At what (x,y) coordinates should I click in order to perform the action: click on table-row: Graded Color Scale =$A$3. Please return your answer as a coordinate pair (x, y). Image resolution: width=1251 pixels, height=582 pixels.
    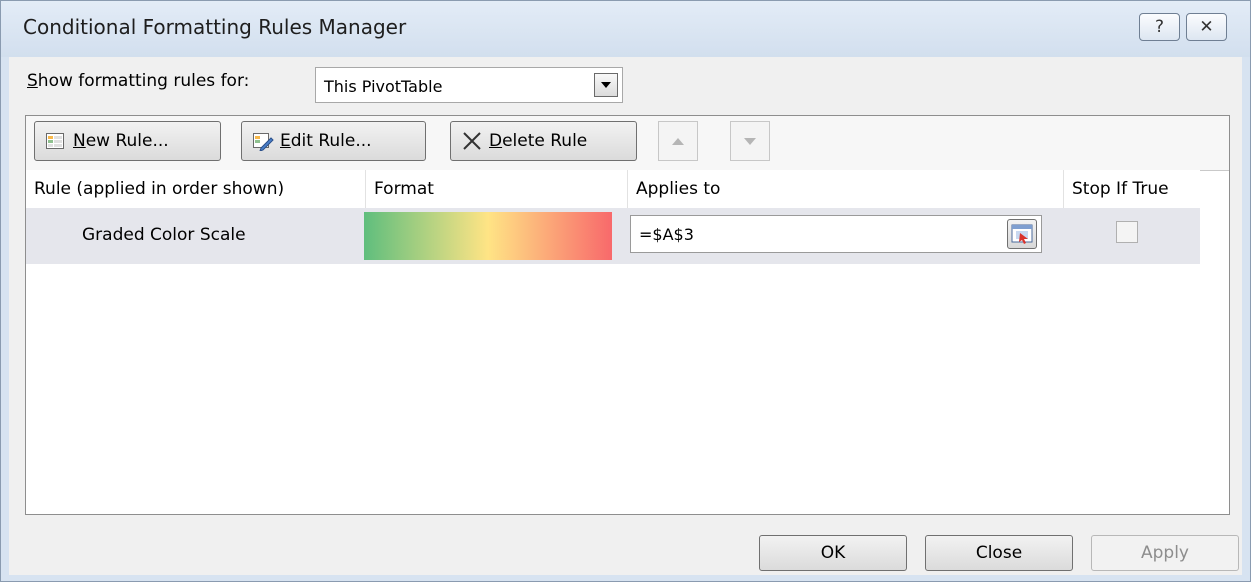
    Looking at the image, I should click on (613, 236).